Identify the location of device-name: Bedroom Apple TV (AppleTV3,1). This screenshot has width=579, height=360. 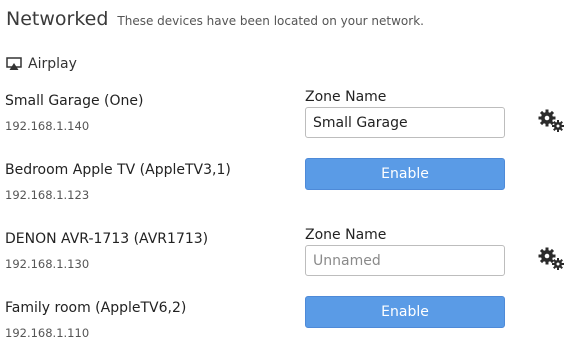
(118, 170).